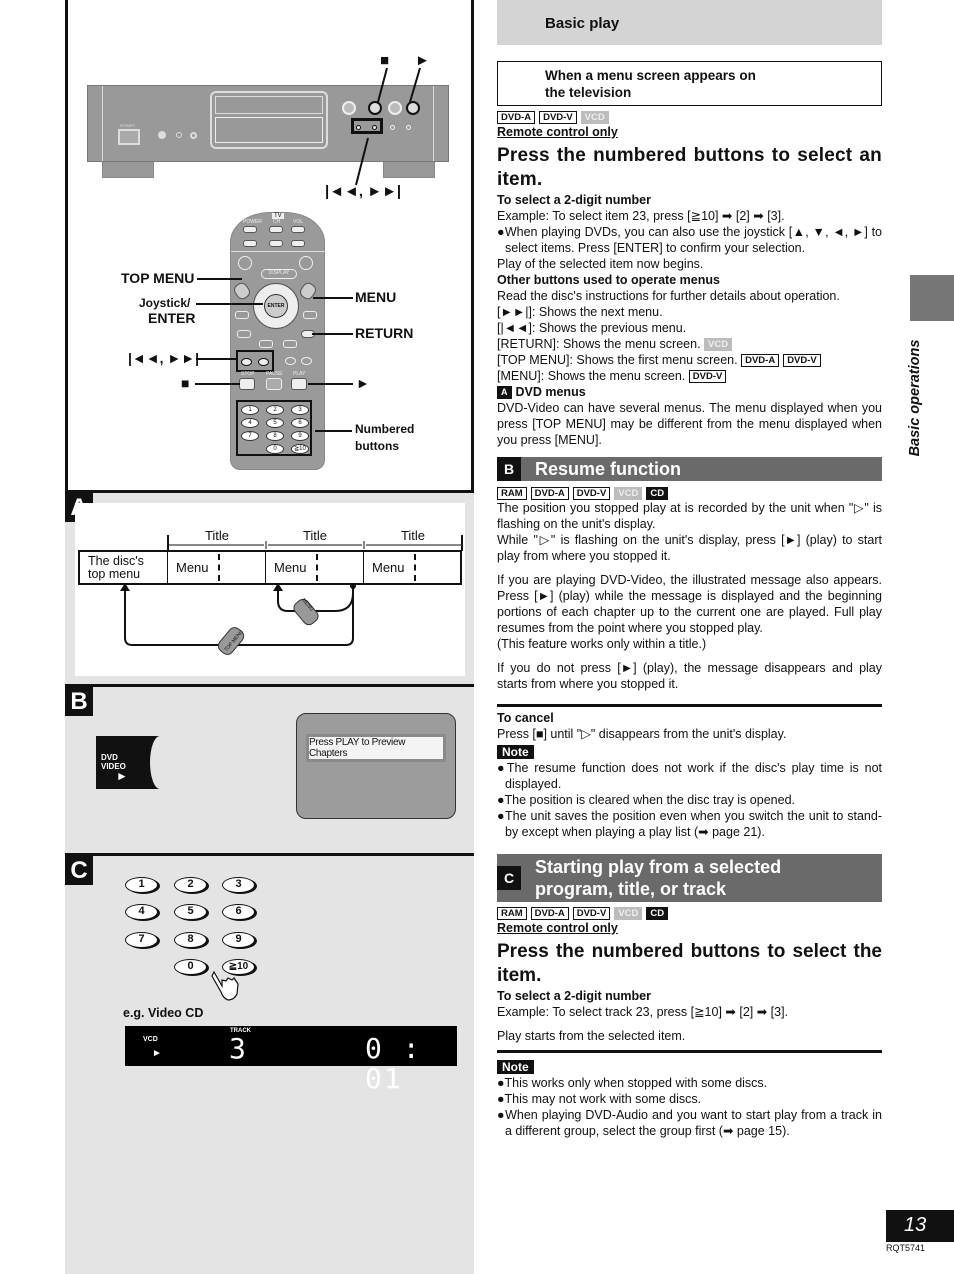 The height and width of the screenshot is (1274, 954). Describe the element at coordinates (599, 1099) in the screenshot. I see `select-note-2: ●This may not work with some discs.` at that location.